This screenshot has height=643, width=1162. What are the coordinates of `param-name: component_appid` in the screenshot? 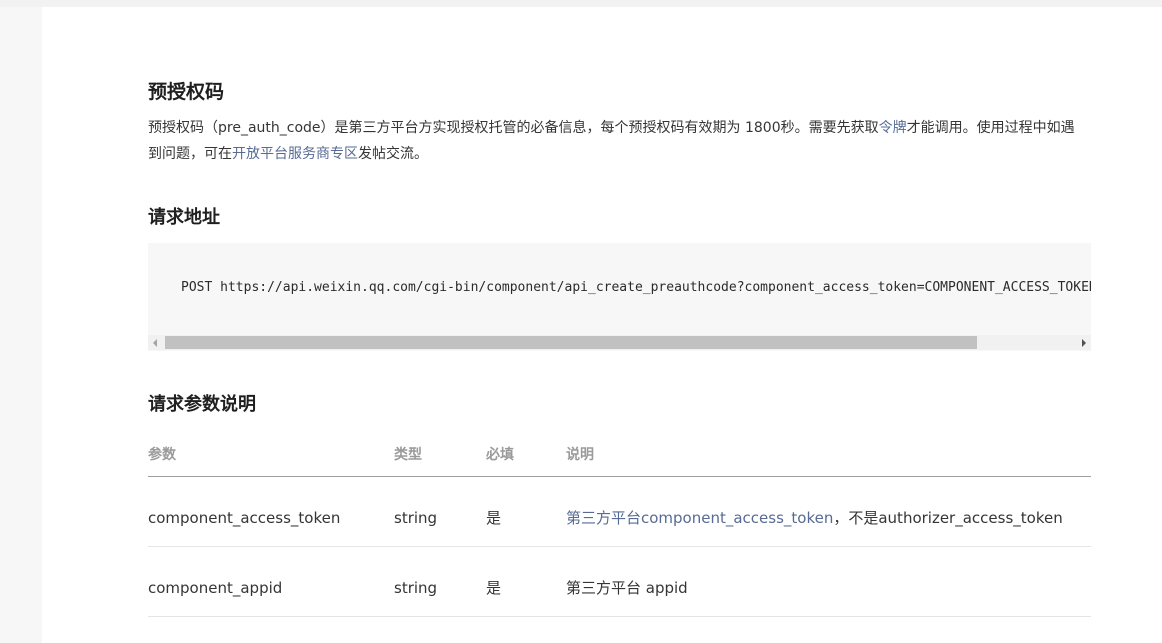 It's located at (215, 588).